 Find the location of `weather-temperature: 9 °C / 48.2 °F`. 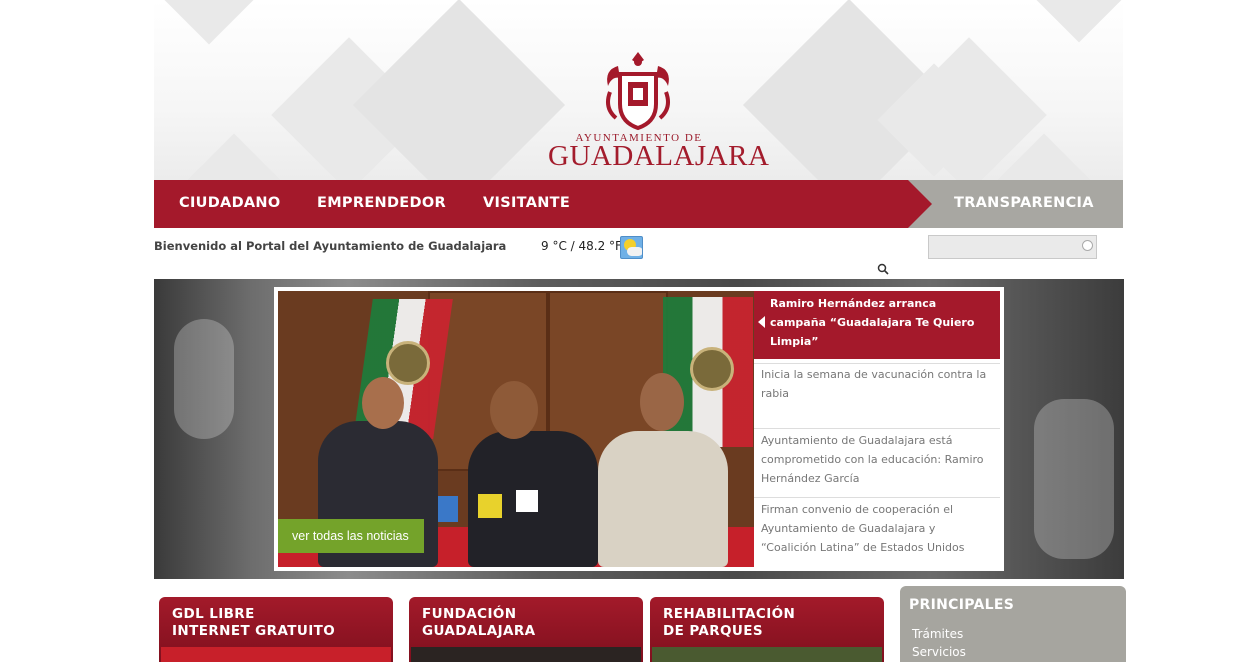

weather-temperature: 9 °C / 48.2 °F is located at coordinates (581, 246).